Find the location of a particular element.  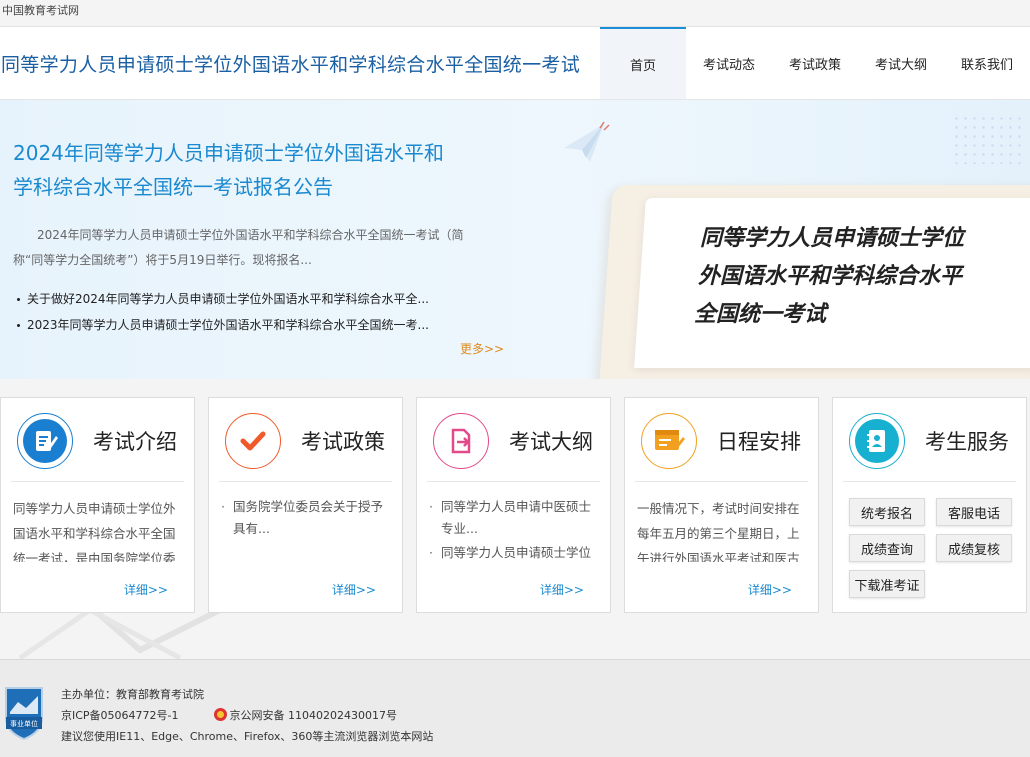

checkmark-icon is located at coordinates (253, 441).